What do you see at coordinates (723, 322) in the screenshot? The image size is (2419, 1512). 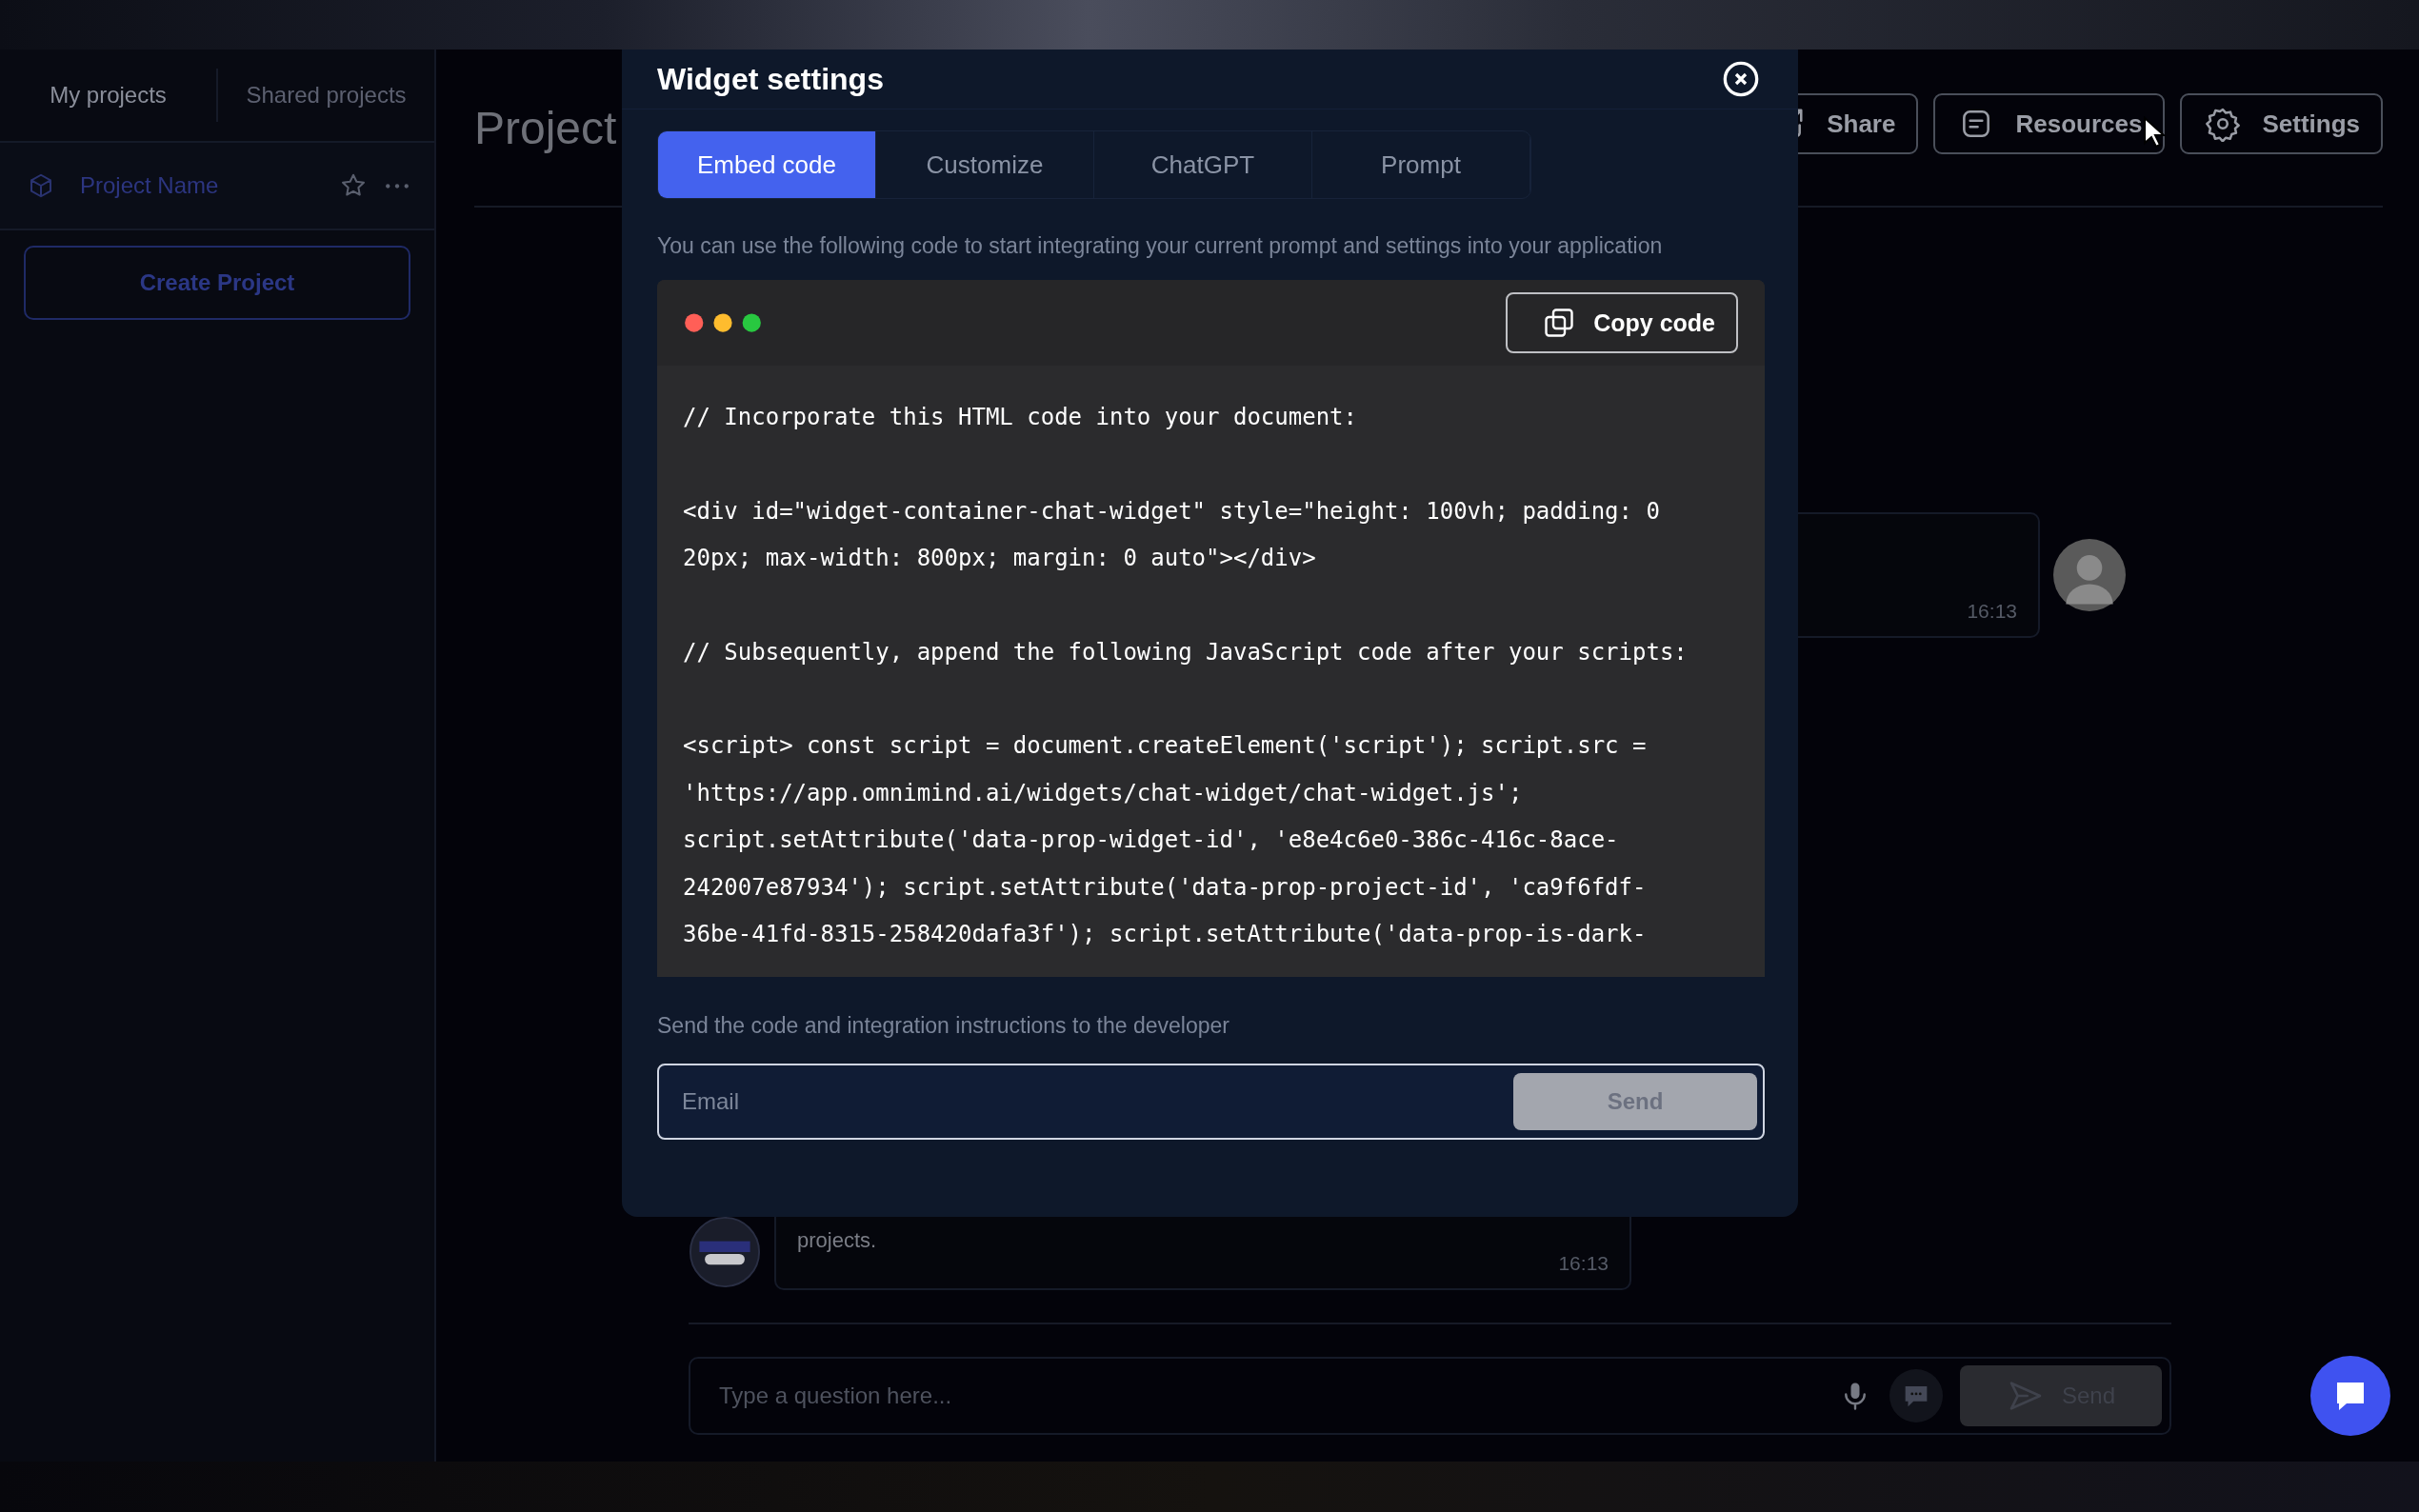 I see `window-controls-icon` at bounding box center [723, 322].